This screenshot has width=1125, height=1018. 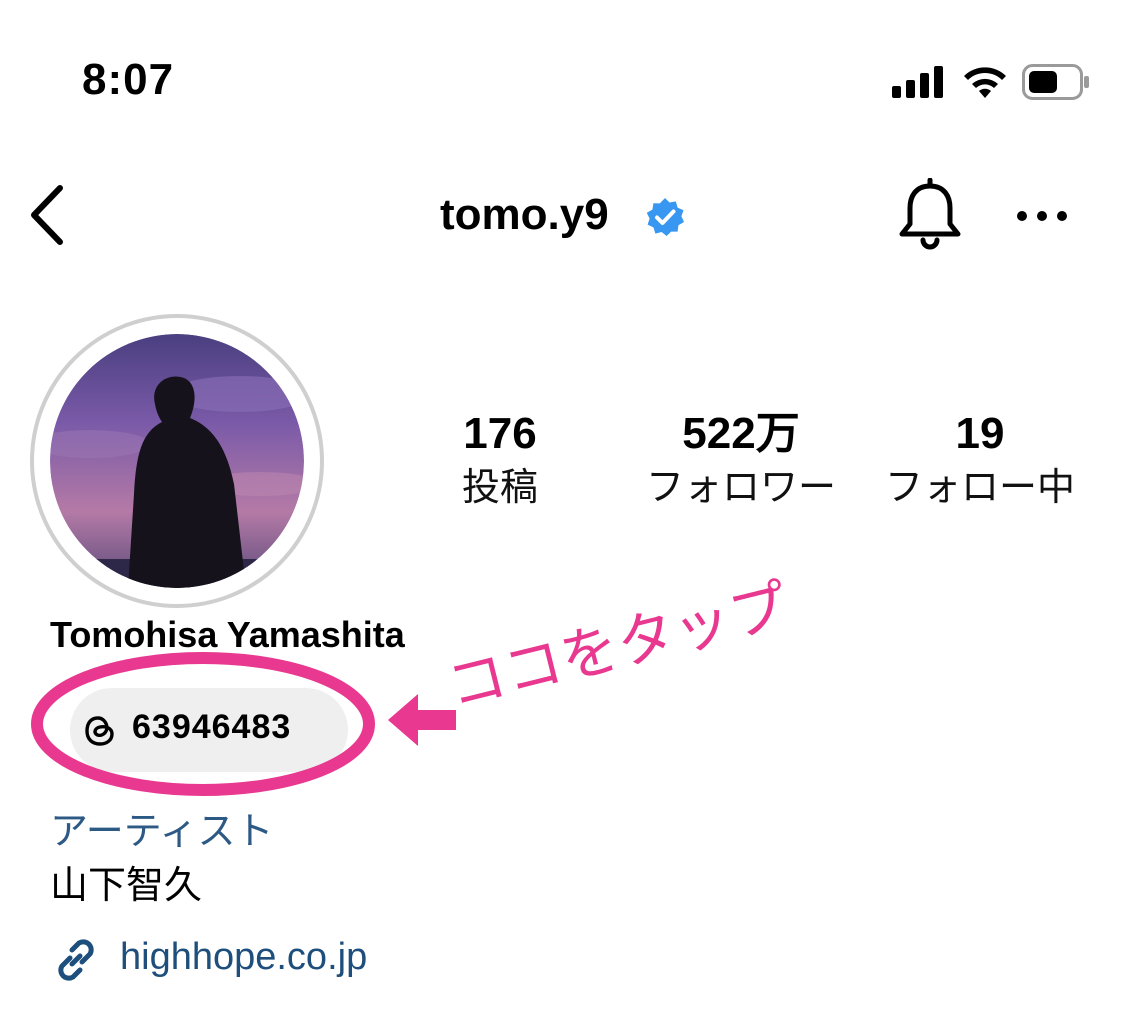 I want to click on stat-following-label: フォロー中, so click(x=979, y=488).